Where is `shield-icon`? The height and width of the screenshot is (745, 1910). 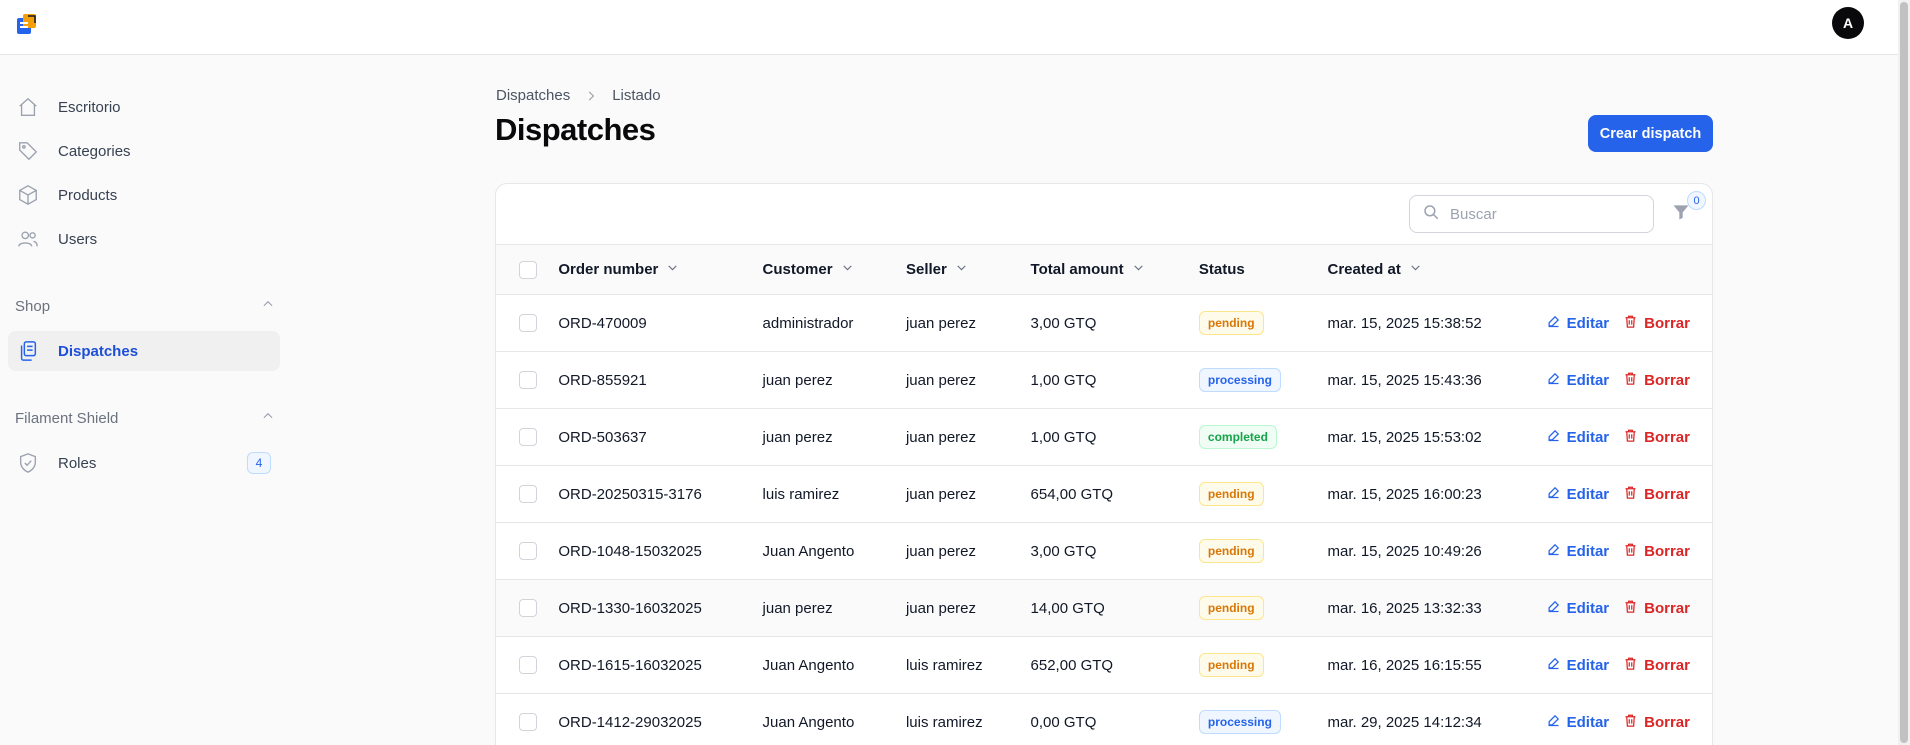
shield-icon is located at coordinates (28, 463).